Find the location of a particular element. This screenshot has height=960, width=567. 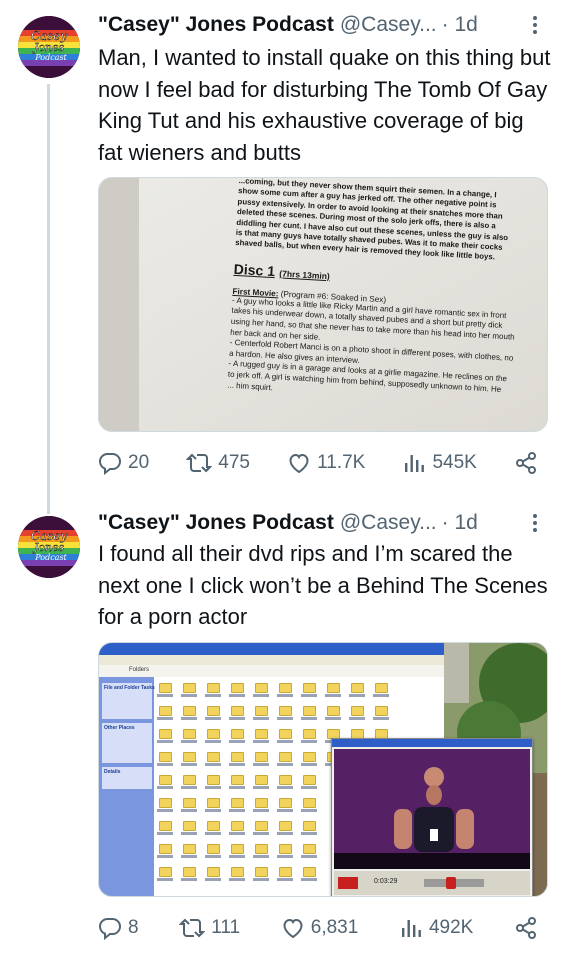

views-button: 545K is located at coordinates (439, 463).